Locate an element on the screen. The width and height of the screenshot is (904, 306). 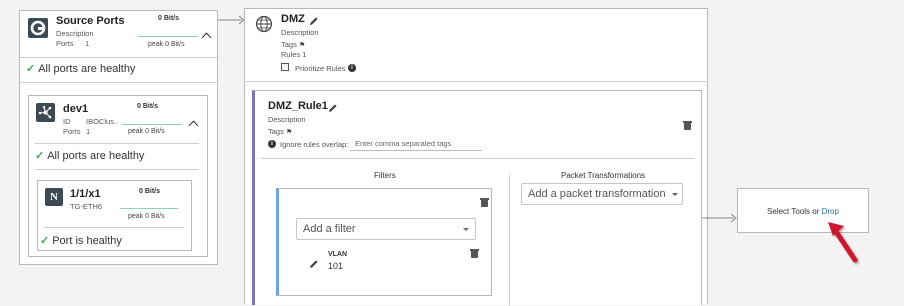
select-tools-prefix: Select Tools or is located at coordinates (794, 211).